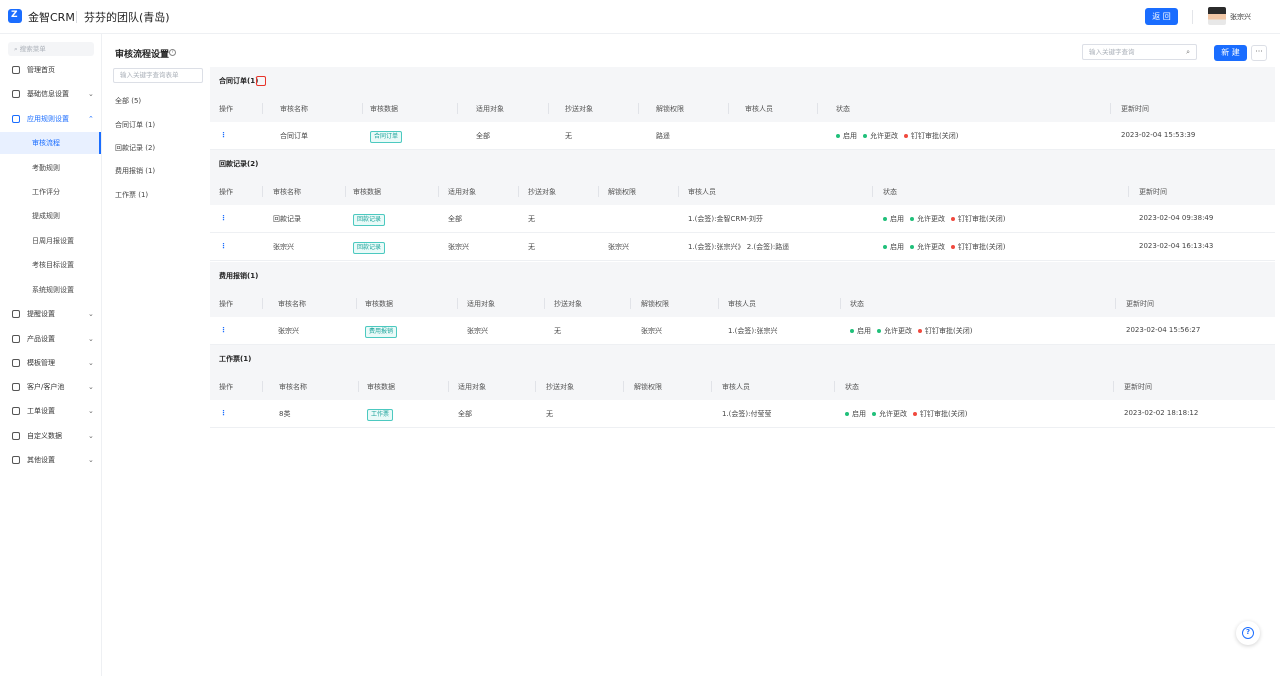  What do you see at coordinates (16, 94) in the screenshot?
I see `box-icon` at bounding box center [16, 94].